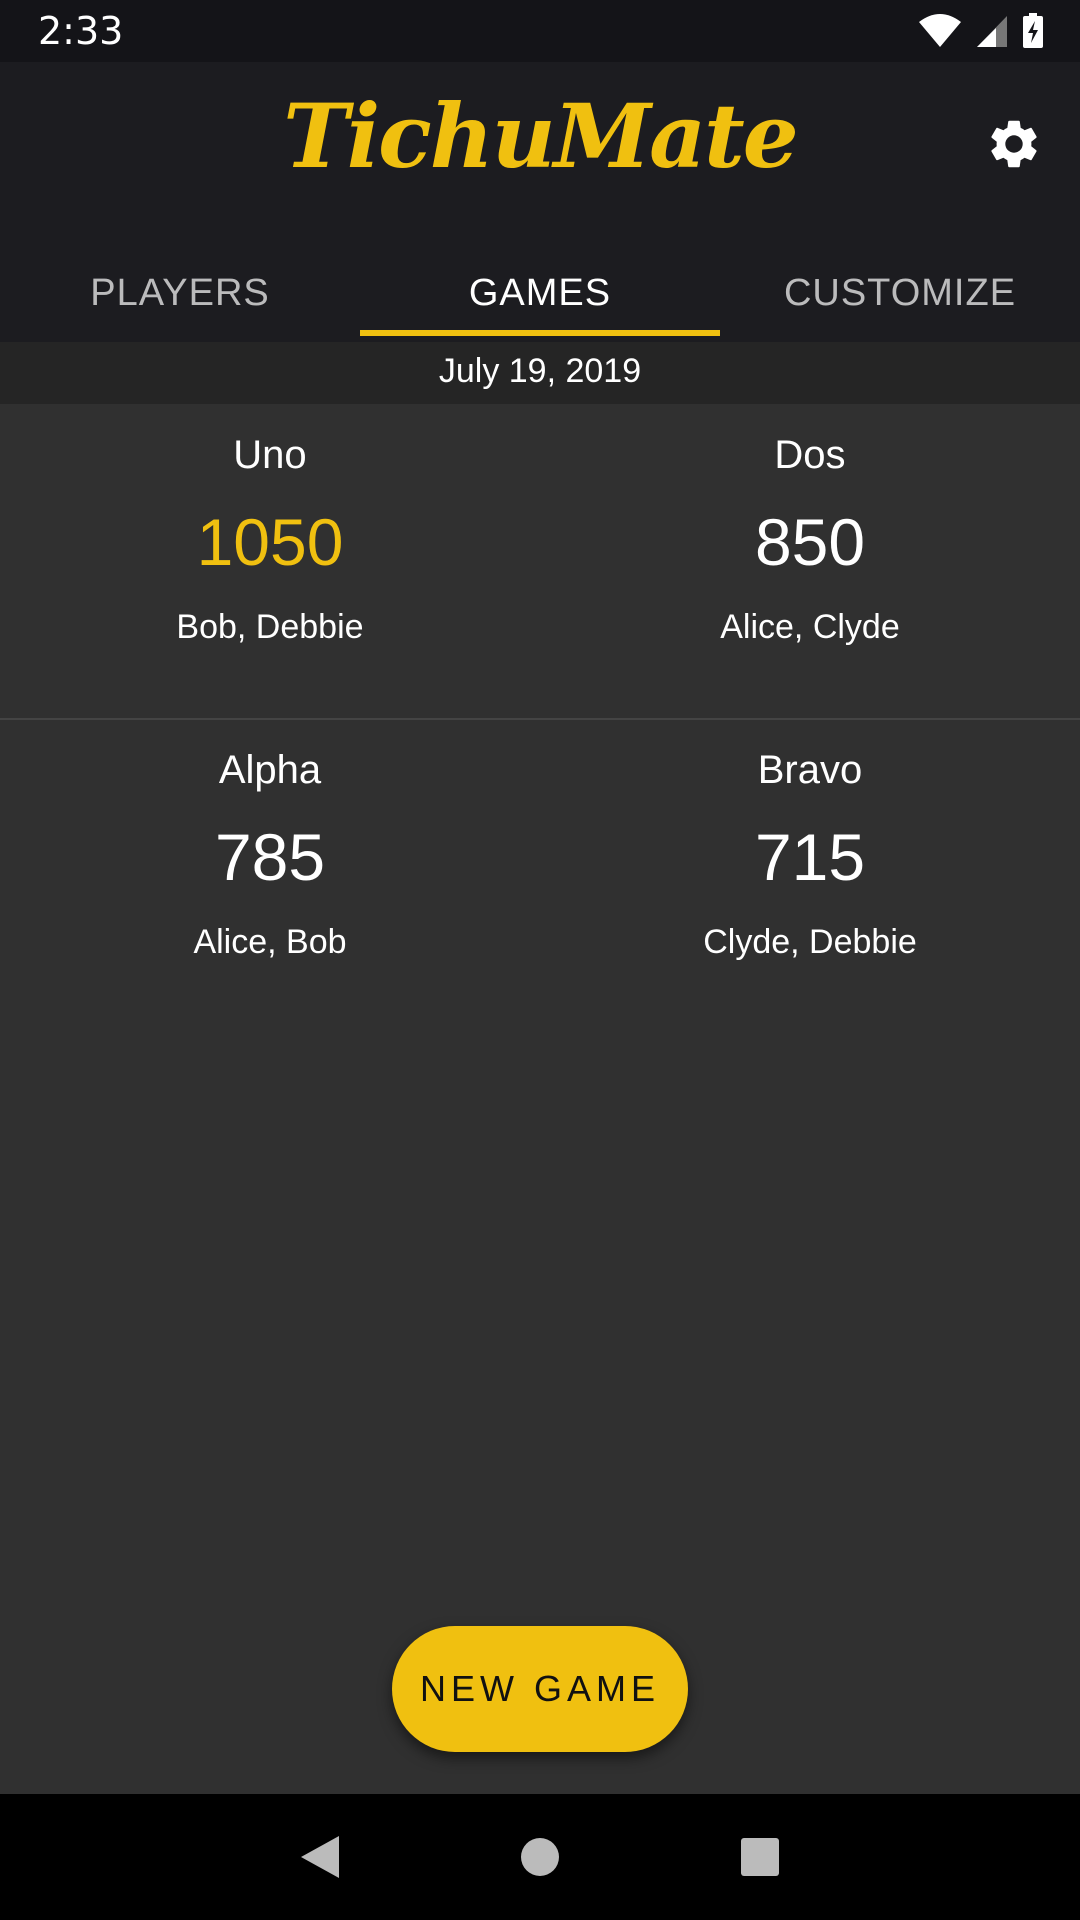  I want to click on team-score: 850, so click(810, 542).